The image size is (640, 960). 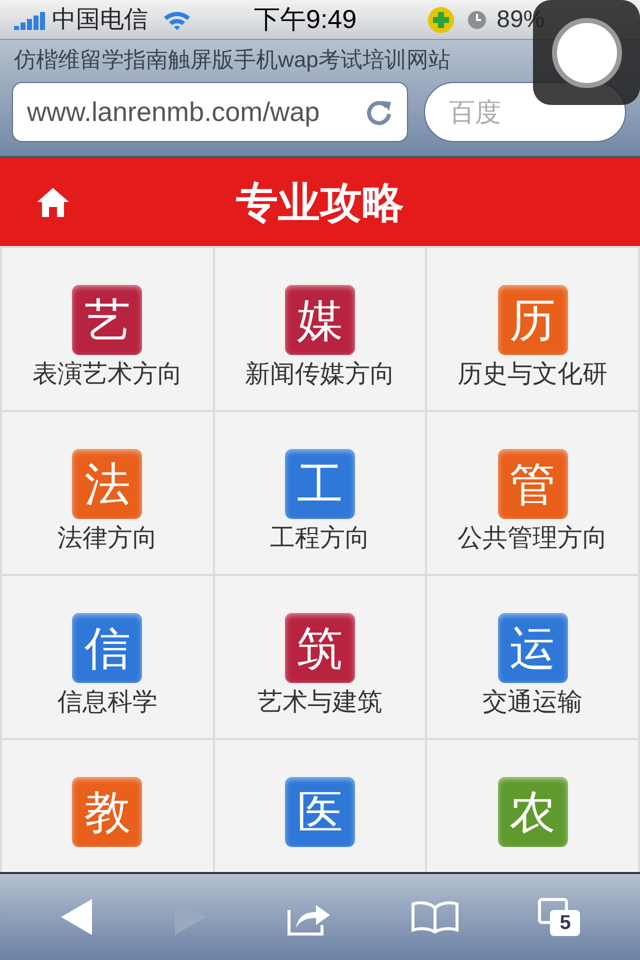 I want to click on bookmarks-icon, so click(x=435, y=917).